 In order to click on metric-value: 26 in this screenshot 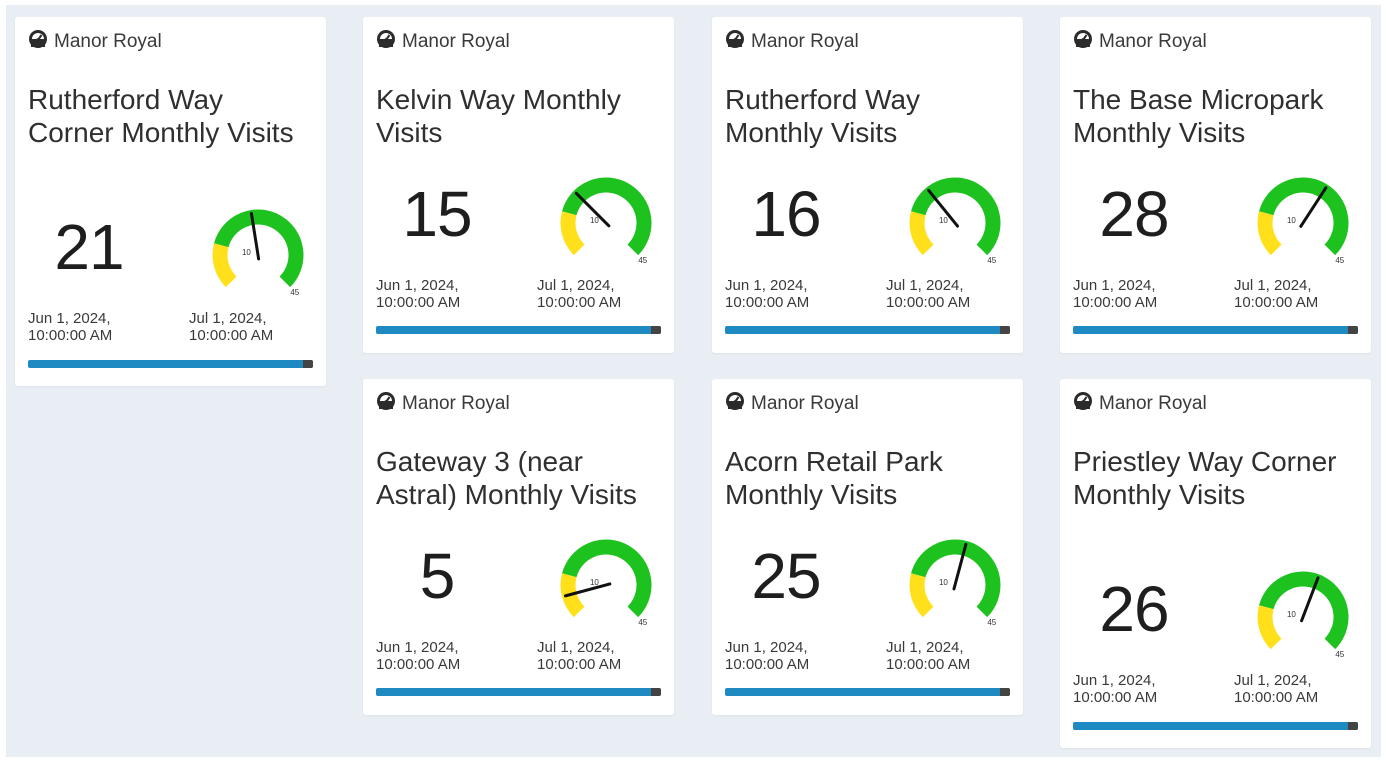, I will do `click(1134, 609)`.